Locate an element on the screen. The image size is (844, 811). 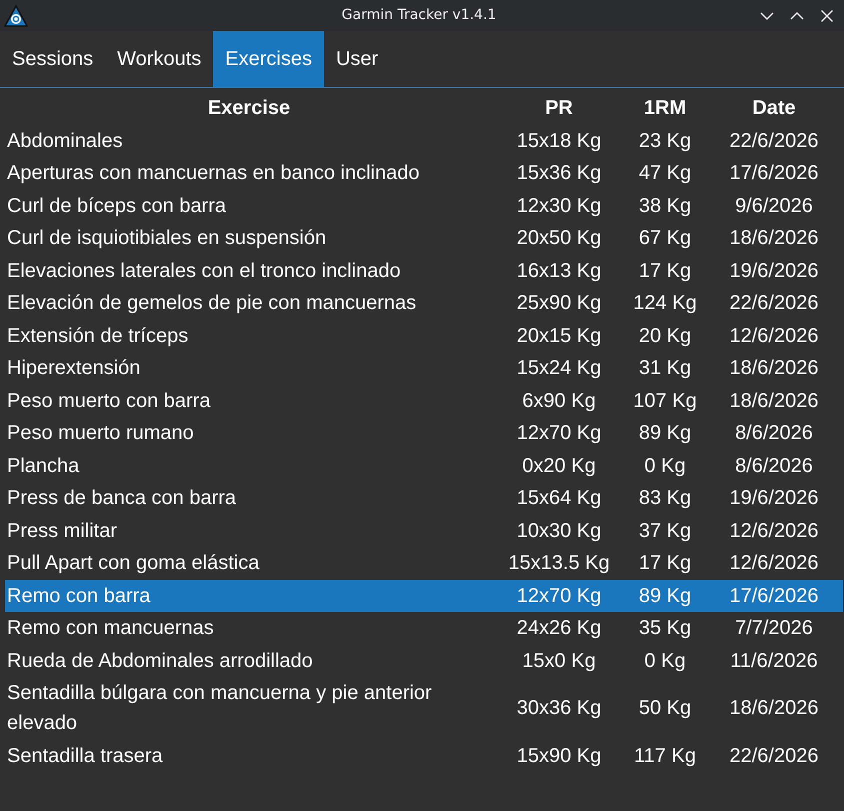
table-cell-text: Peso muerto rumano is located at coordinates (100, 433).